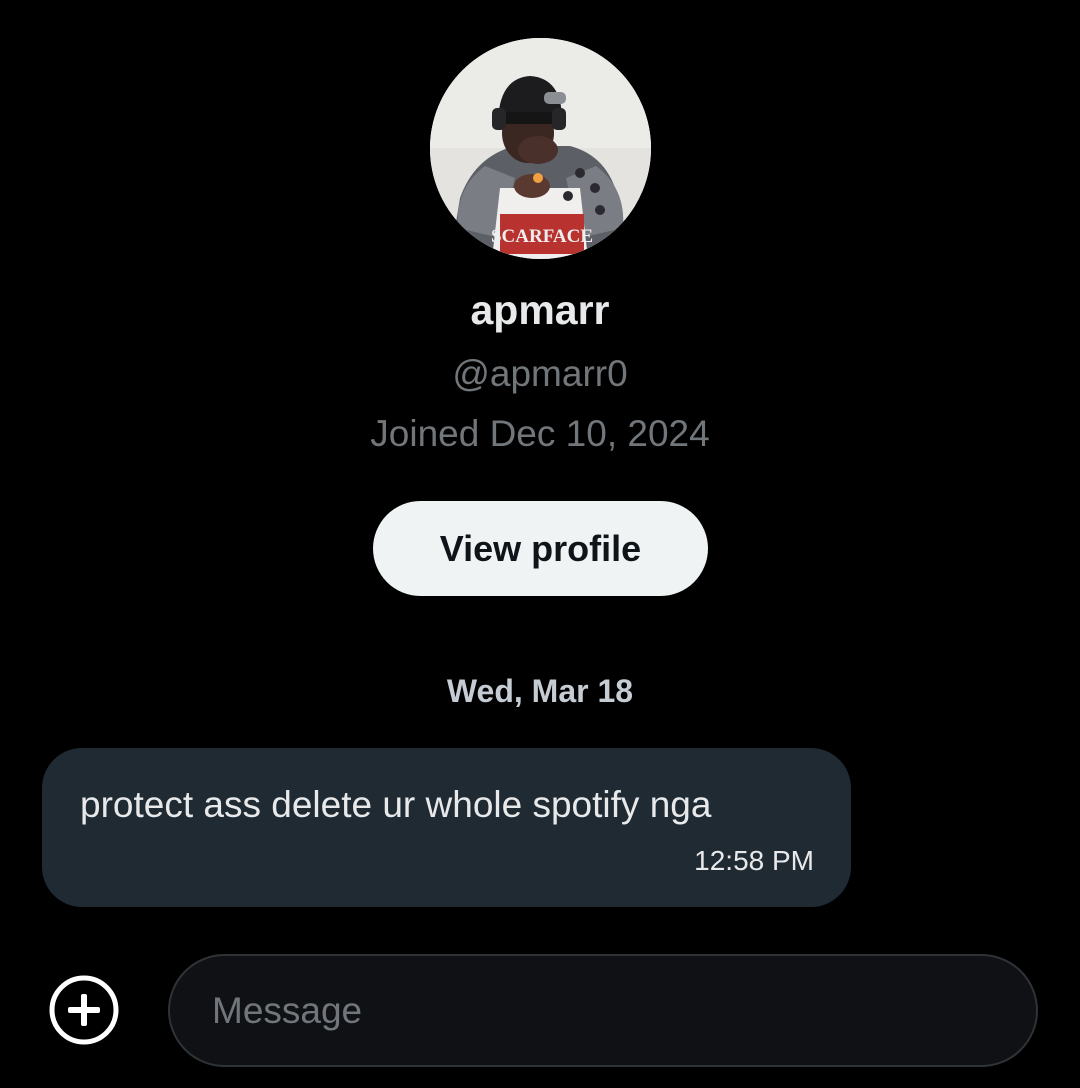 This screenshot has height=1088, width=1080. Describe the element at coordinates (540, 548) in the screenshot. I see `view-profile-button: View profile` at that location.